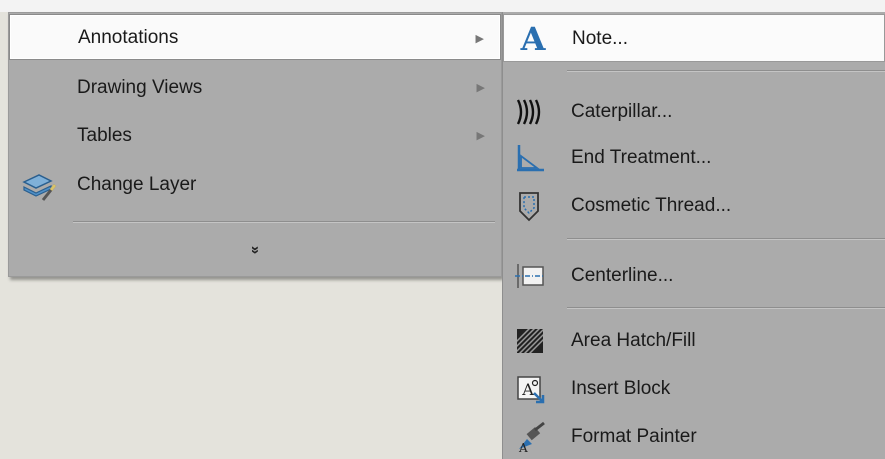  Describe the element at coordinates (530, 206) in the screenshot. I see `cosmetic-thread-icon` at that location.